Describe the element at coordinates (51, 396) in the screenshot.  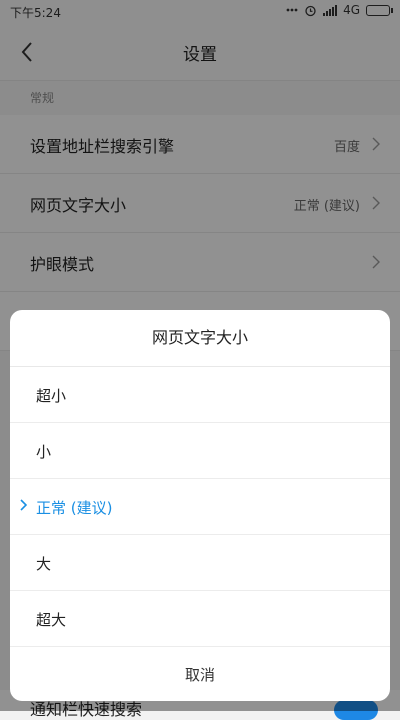
I see `option-label: 超小` at that location.